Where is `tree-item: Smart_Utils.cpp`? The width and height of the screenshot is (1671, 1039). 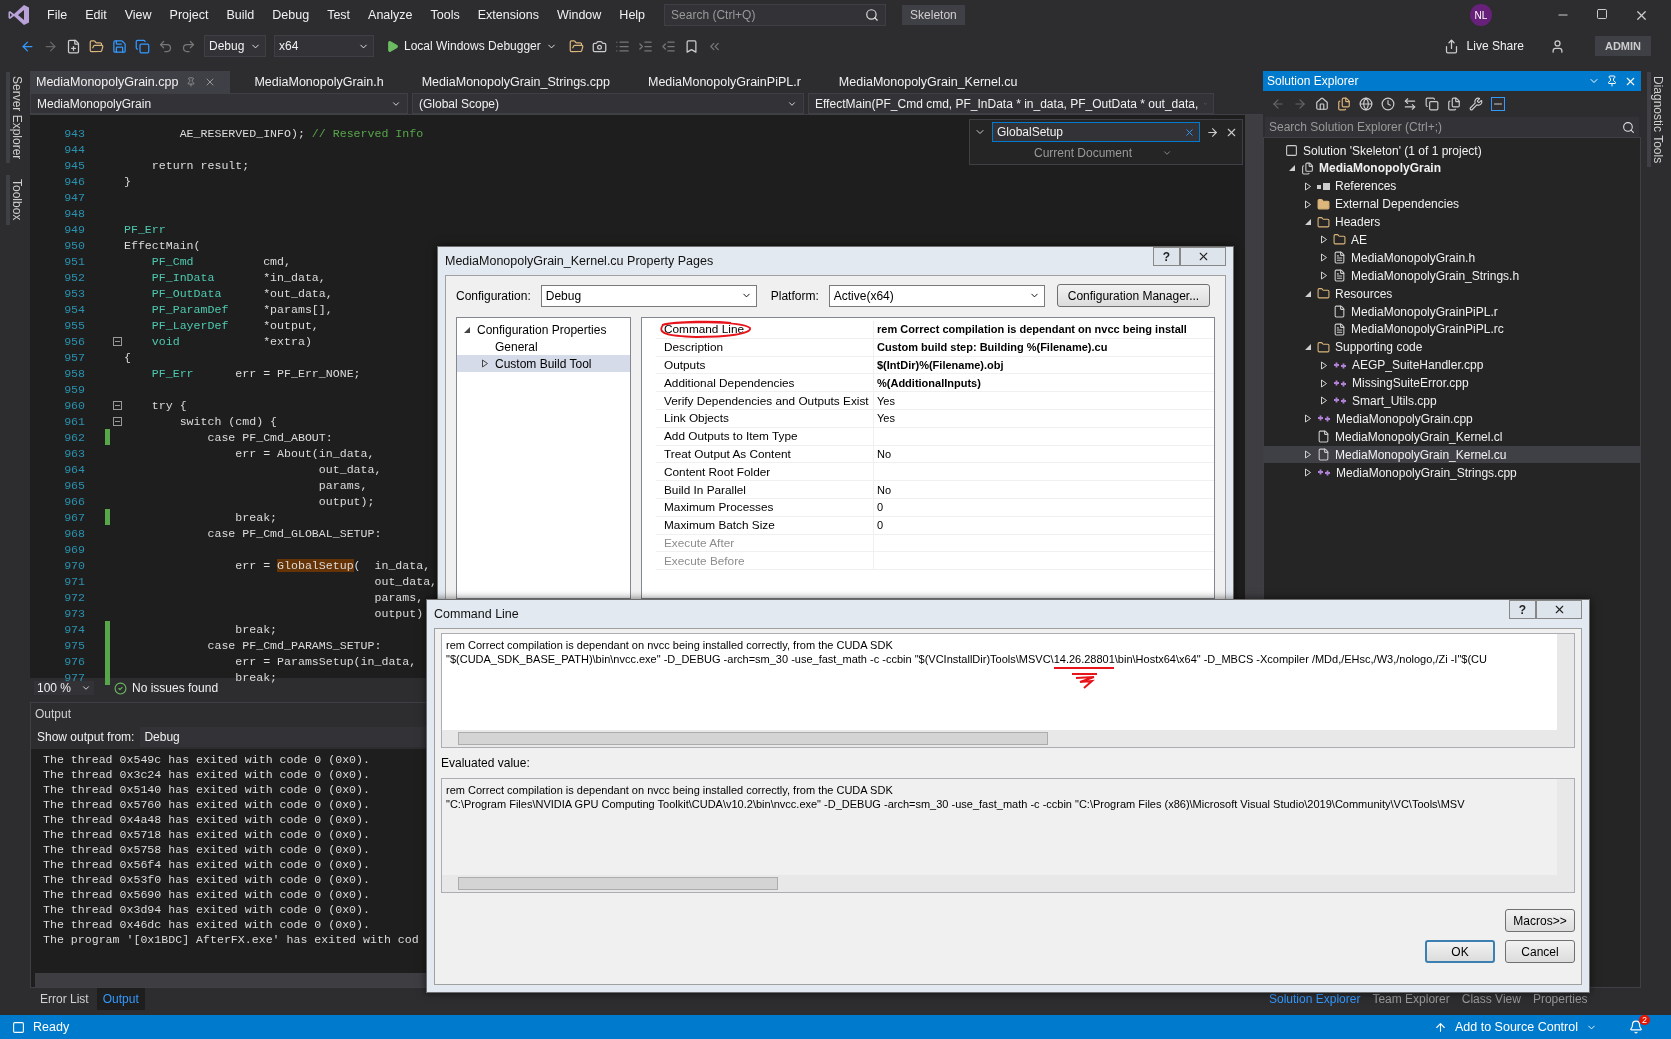 tree-item: Smart_Utils.cpp is located at coordinates (1452, 401).